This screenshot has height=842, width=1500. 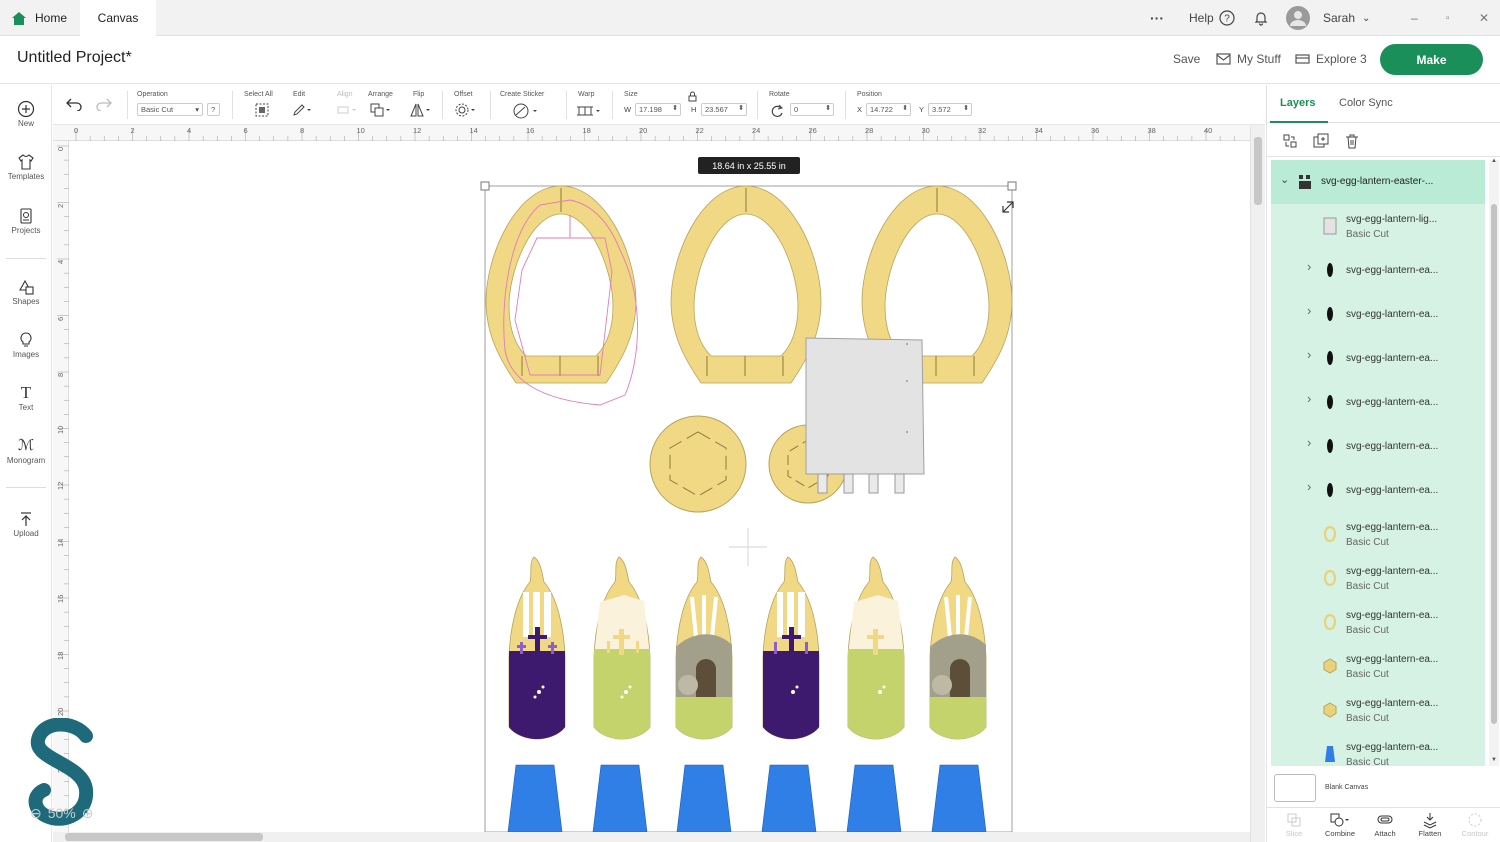 I want to click on lock-icon, so click(x=692, y=96).